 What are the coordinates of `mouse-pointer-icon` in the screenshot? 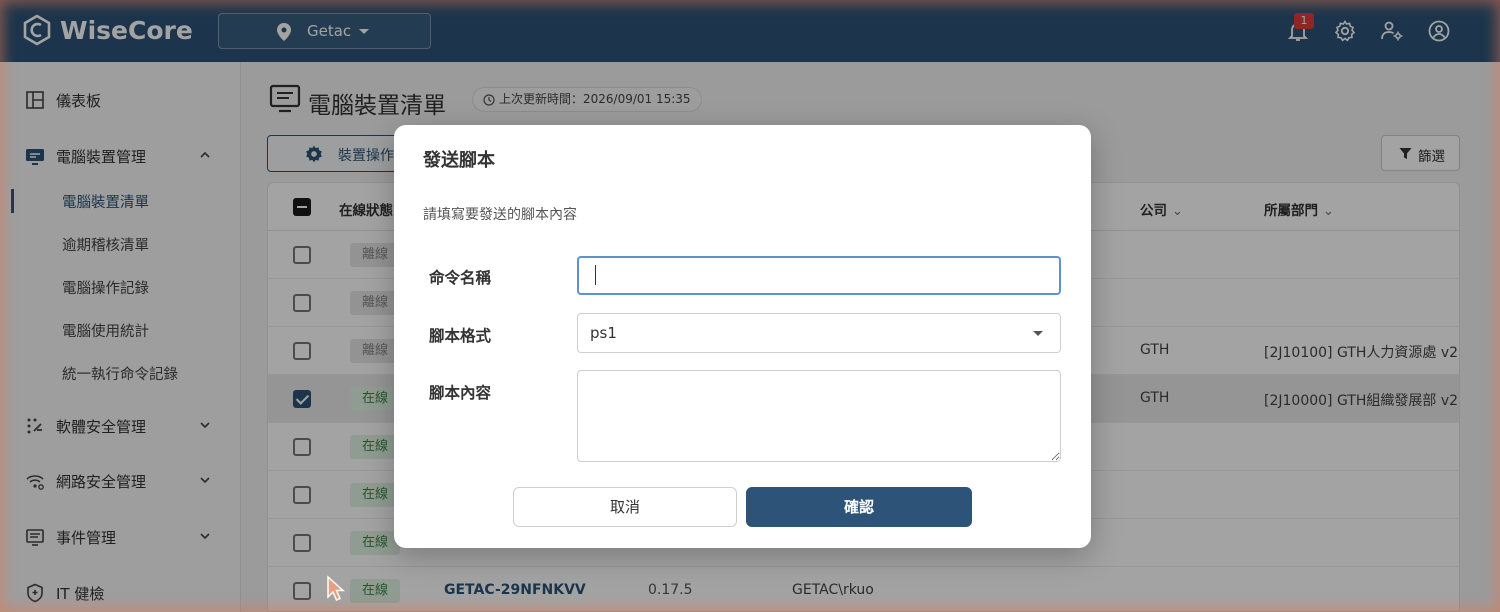 It's located at (336, 588).